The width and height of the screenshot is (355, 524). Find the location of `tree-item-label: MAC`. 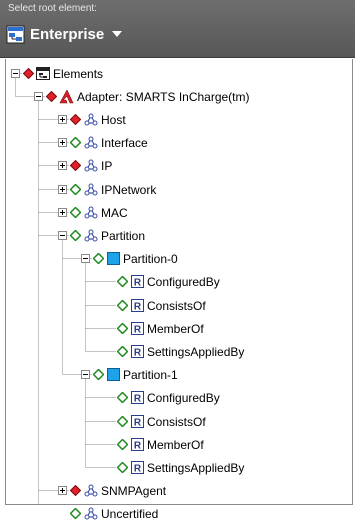

tree-item-label: MAC is located at coordinates (114, 212).